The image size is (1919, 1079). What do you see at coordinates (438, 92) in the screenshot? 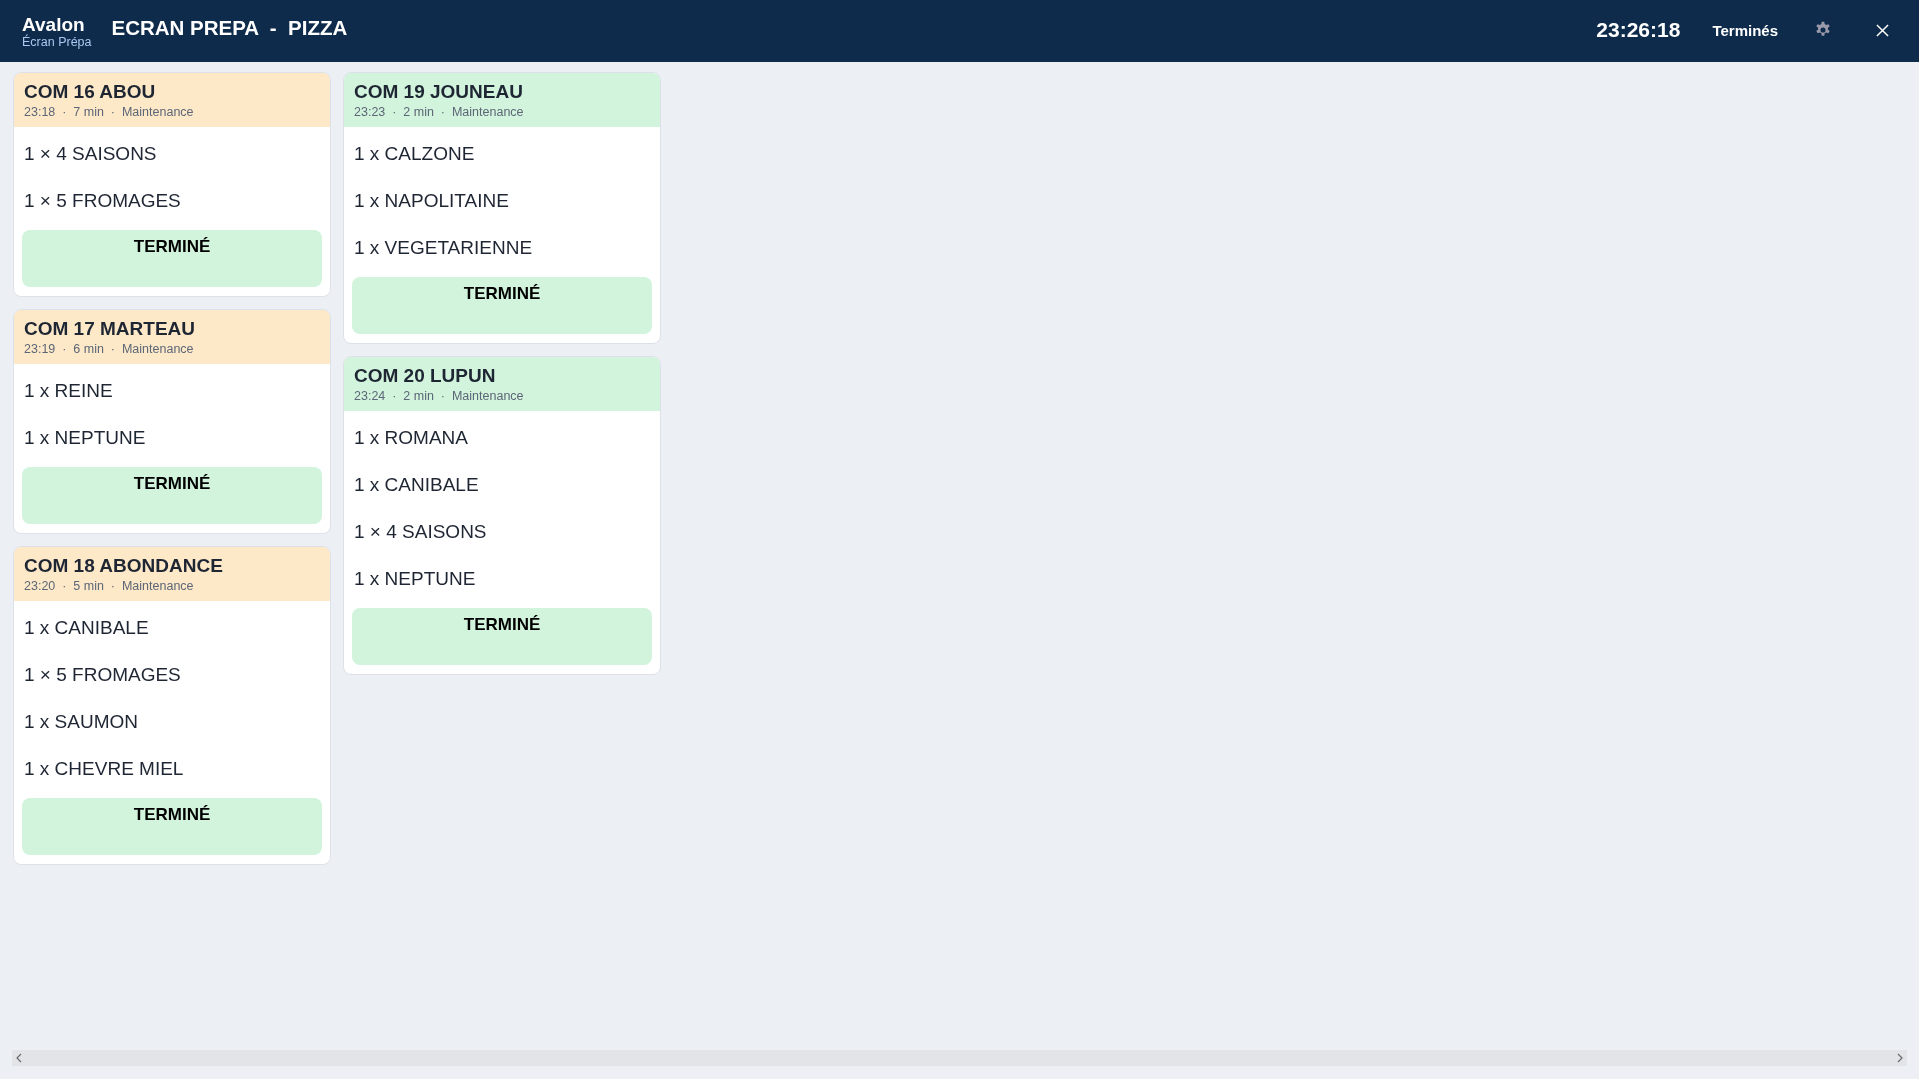
I see `order-title: COM 19 JOUNEAU` at bounding box center [438, 92].